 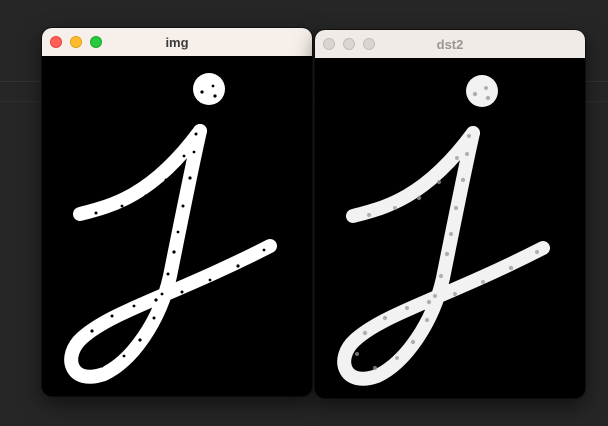 I want to click on titlebar-img: img, so click(x=177, y=42).